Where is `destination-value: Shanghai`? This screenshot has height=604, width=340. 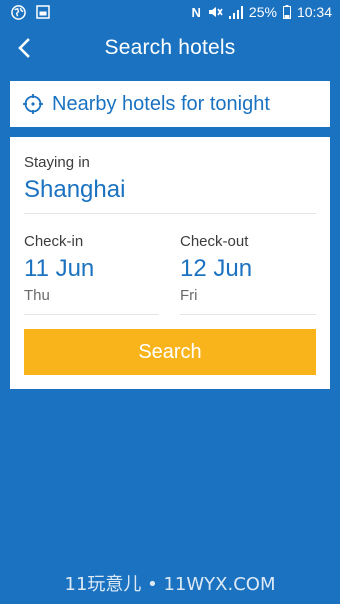 destination-value: Shanghai is located at coordinates (75, 189).